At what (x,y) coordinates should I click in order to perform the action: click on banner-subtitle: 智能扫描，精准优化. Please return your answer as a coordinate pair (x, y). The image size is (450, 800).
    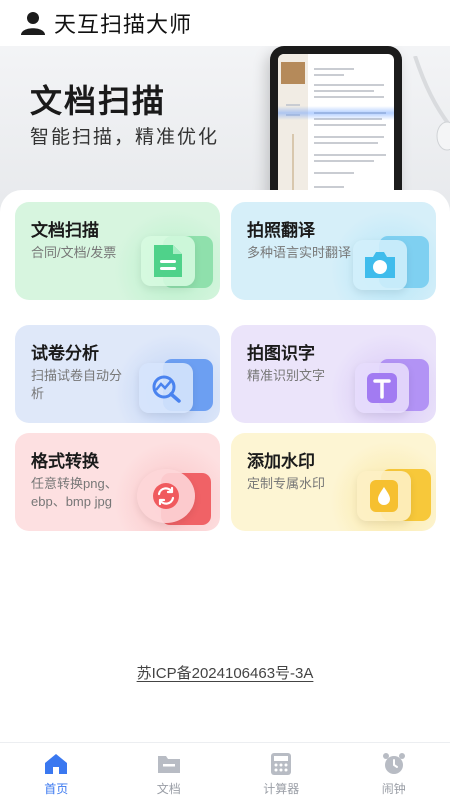
    Looking at the image, I should click on (125, 137).